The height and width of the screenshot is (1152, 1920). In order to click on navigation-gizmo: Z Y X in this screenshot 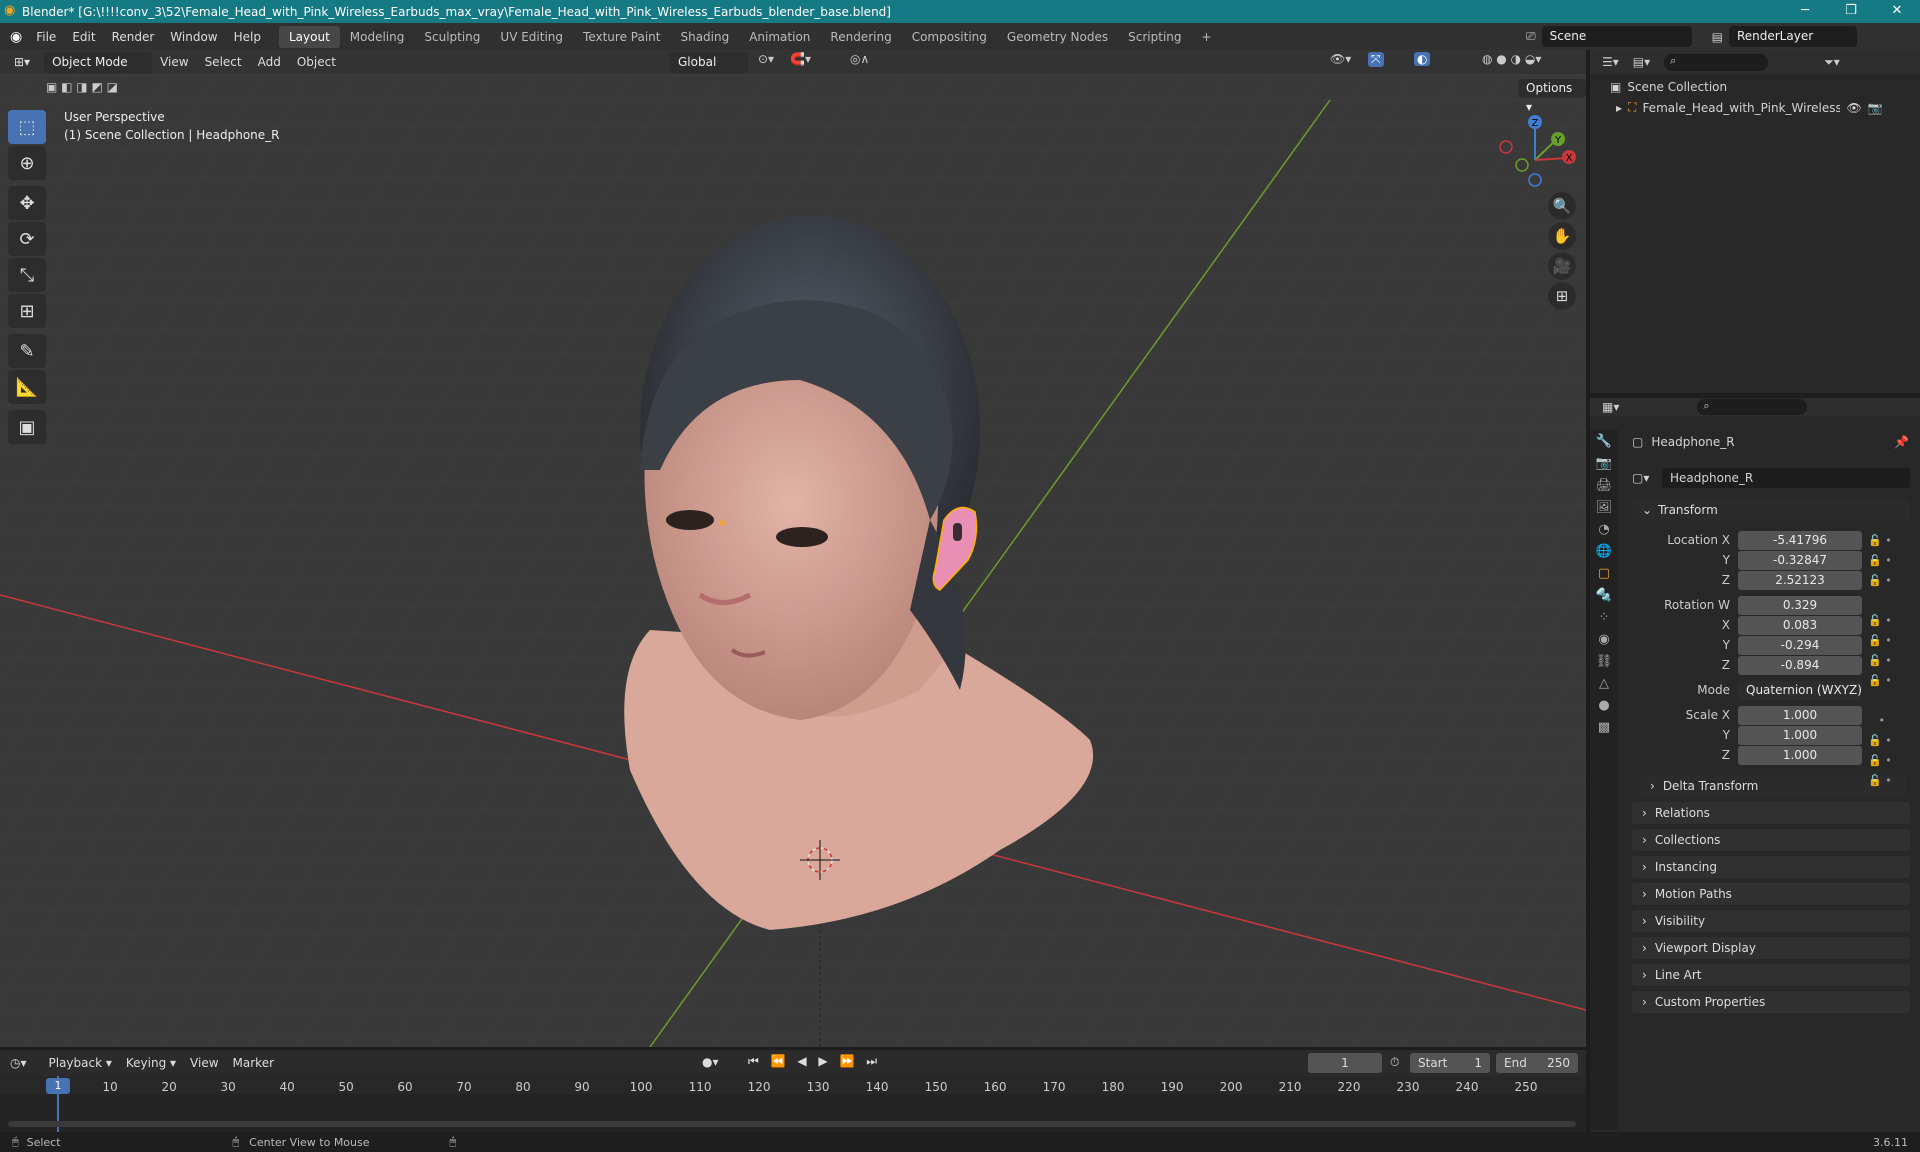, I will do `click(1535, 155)`.